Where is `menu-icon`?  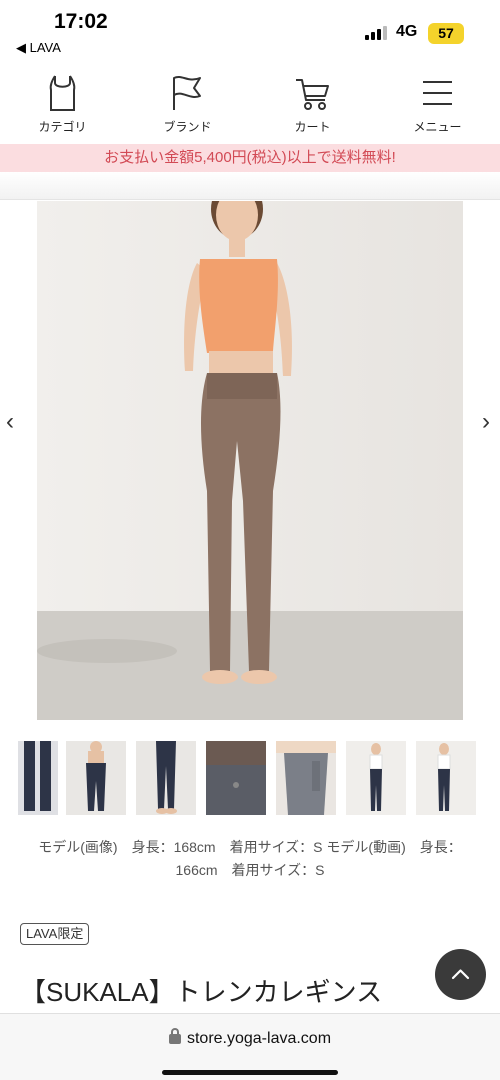 menu-icon is located at coordinates (437, 93).